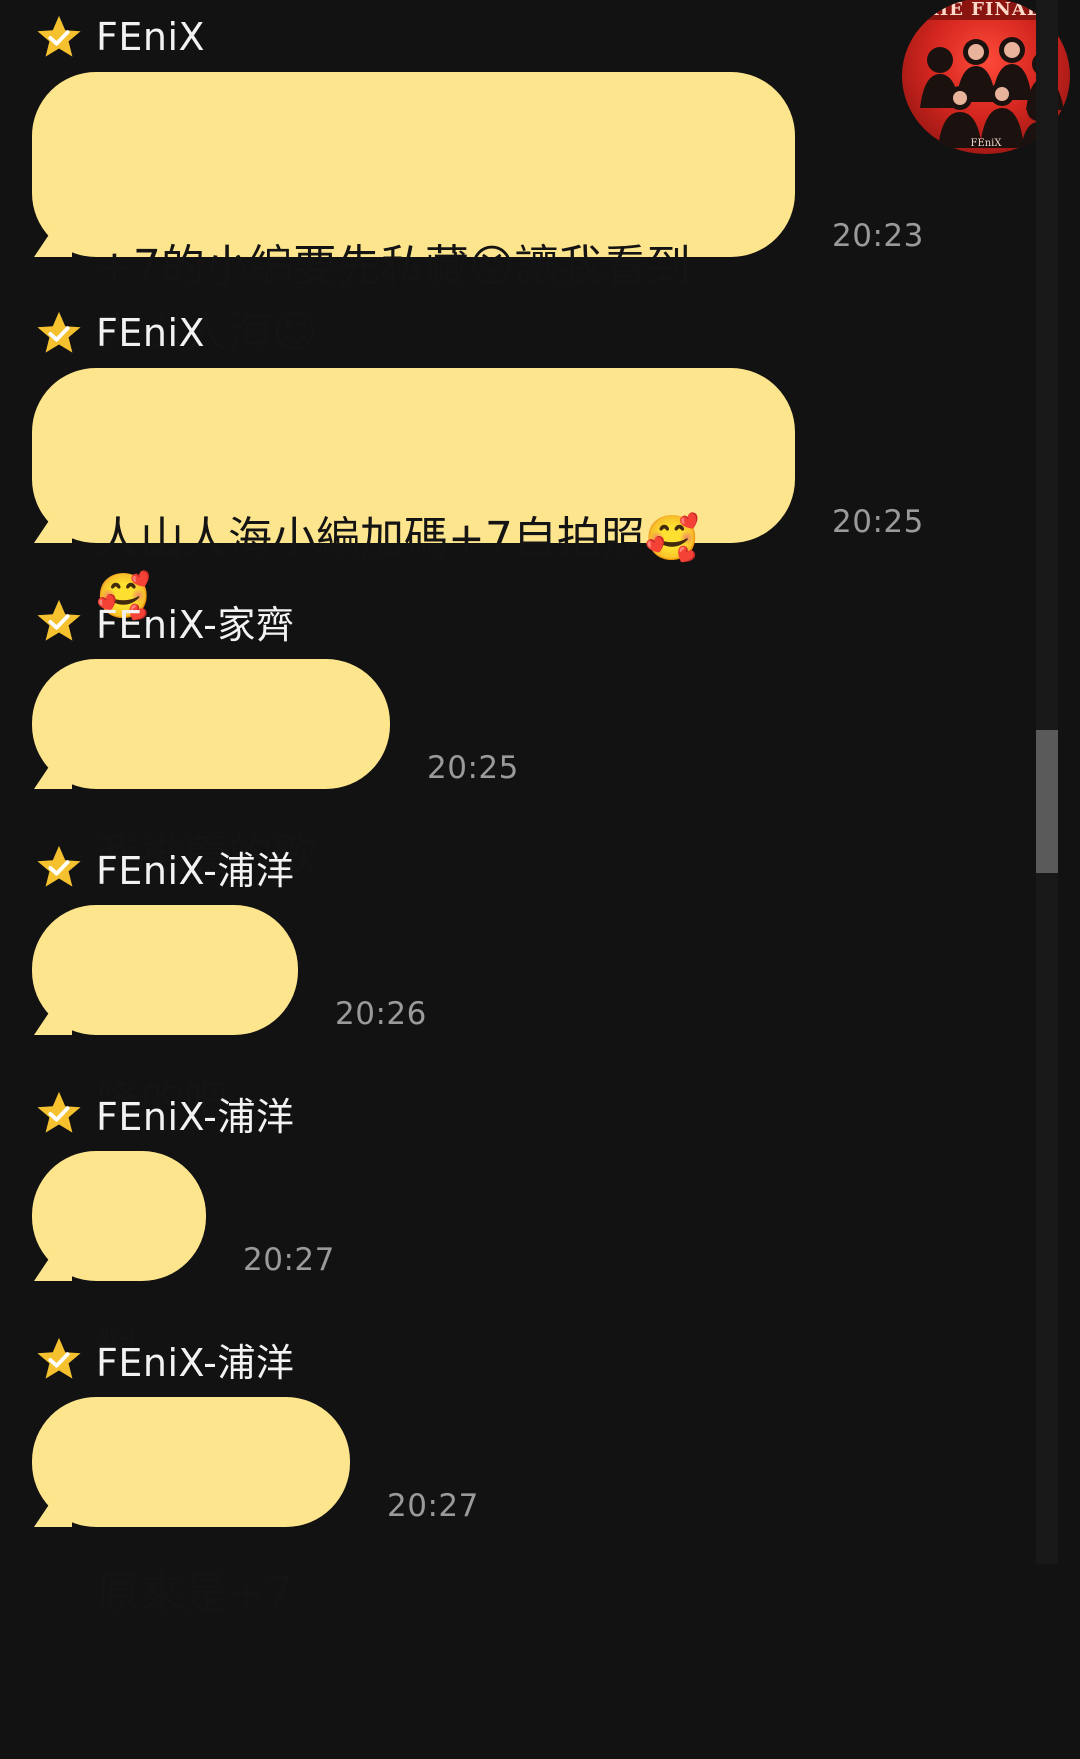 The image size is (1080, 1759). What do you see at coordinates (194, 1593) in the screenshot?
I see `message-text: 原來是+7` at bounding box center [194, 1593].